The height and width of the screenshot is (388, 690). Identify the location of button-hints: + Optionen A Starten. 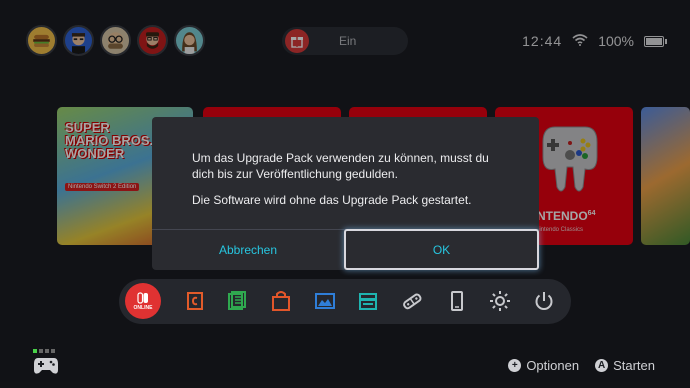
(581, 365).